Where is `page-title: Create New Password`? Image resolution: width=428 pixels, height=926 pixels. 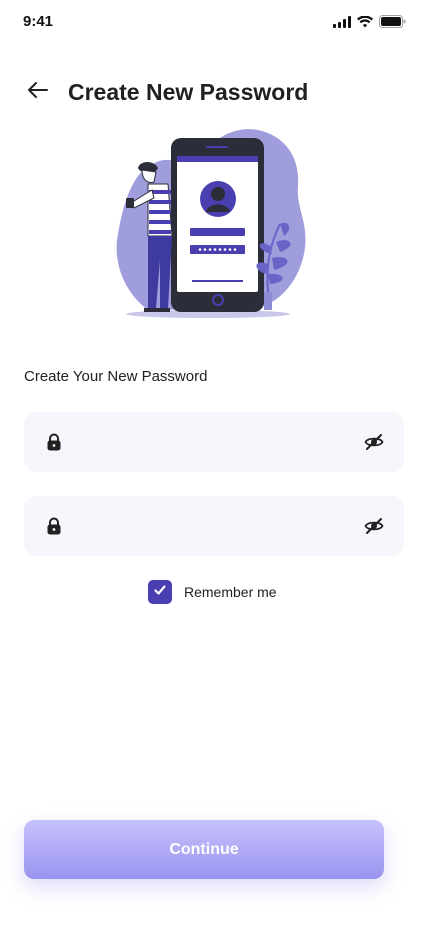
page-title: Create New Password is located at coordinates (188, 91).